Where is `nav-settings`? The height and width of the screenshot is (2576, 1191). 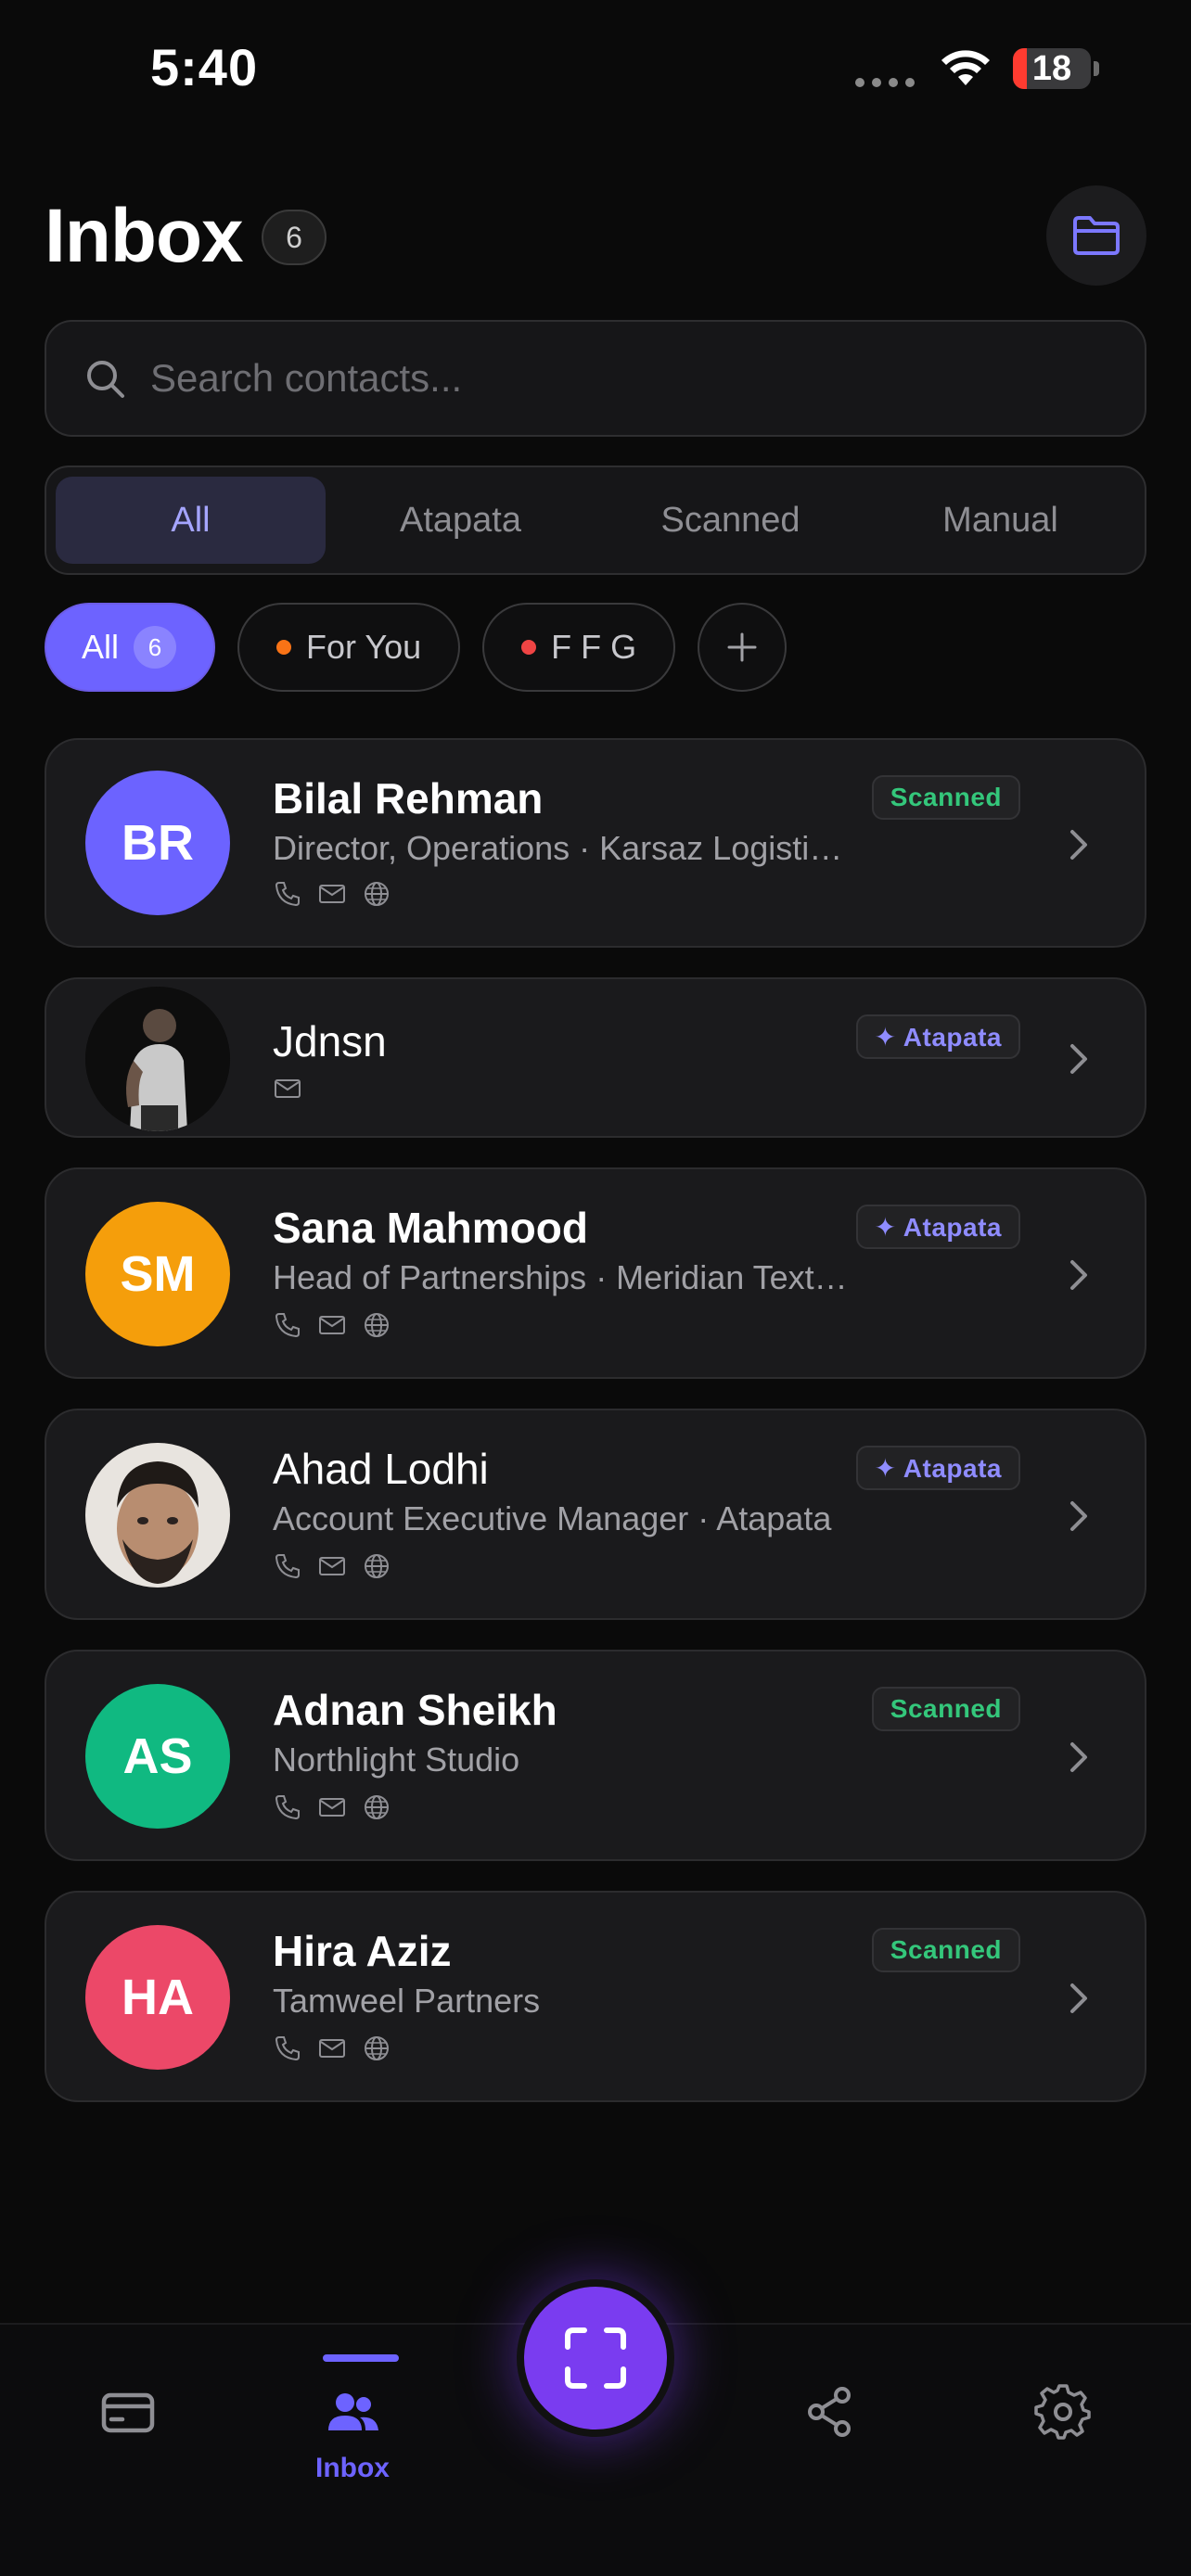
nav-settings is located at coordinates (1063, 2412).